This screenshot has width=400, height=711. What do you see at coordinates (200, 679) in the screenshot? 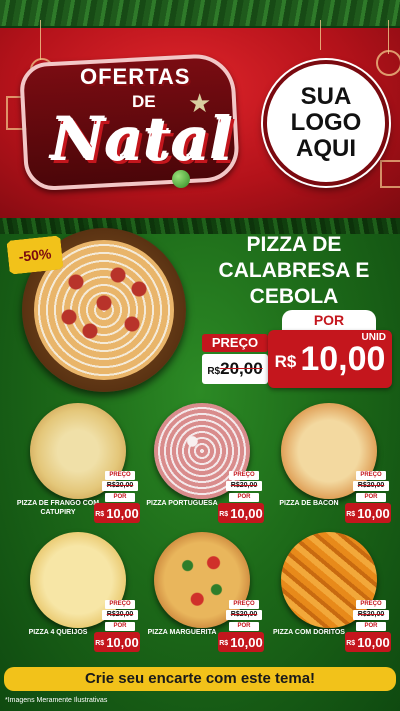
I see `cta-banner: Crie seu encarte com este tema!` at bounding box center [200, 679].